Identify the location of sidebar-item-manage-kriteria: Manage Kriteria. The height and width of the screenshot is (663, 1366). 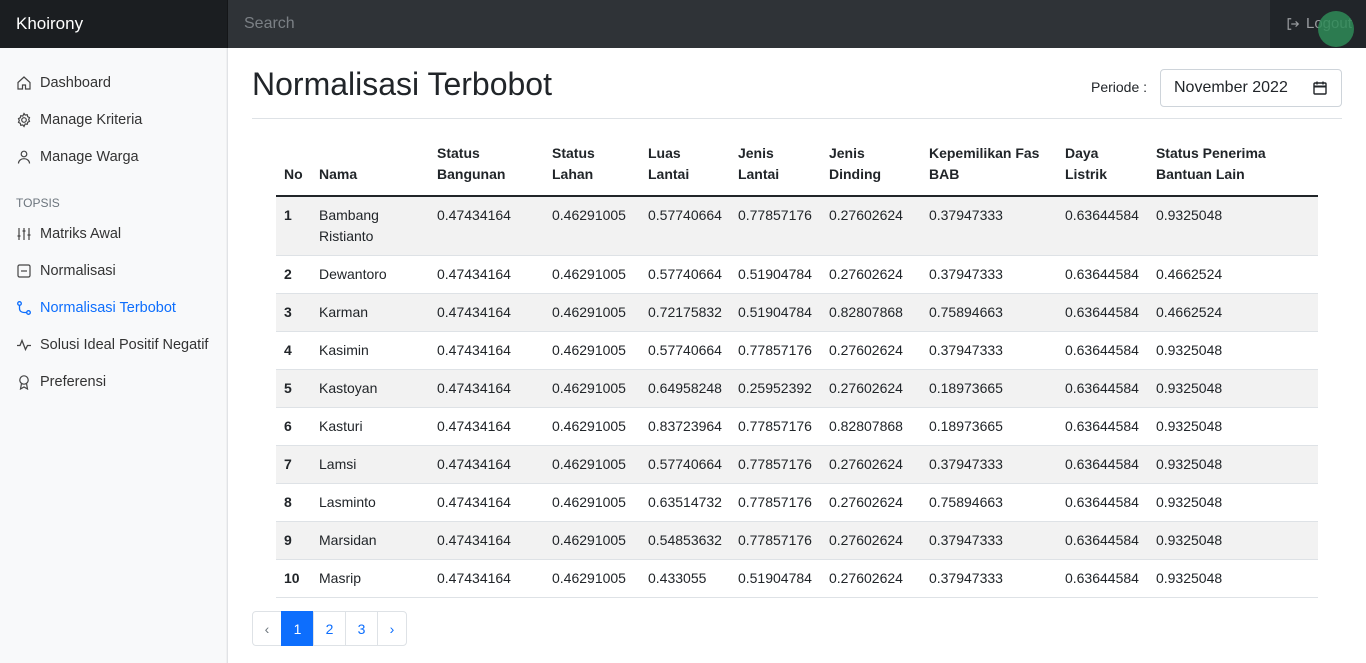
(113, 119).